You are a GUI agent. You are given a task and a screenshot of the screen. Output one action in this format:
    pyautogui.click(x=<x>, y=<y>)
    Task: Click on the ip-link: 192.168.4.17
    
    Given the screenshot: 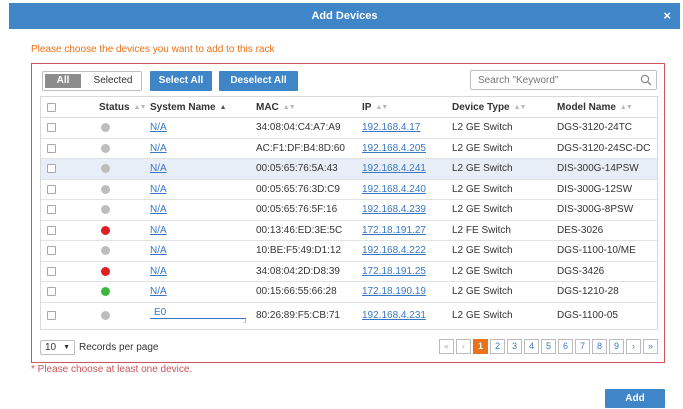 What is the action you would take?
    pyautogui.click(x=391, y=127)
    